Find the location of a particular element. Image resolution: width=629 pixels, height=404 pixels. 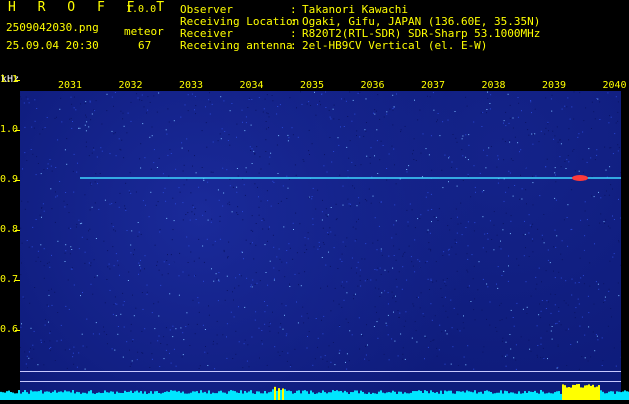

info-value-antenna: 2el-HB9CV Vertical (el. E-W) is located at coordinates (394, 46).